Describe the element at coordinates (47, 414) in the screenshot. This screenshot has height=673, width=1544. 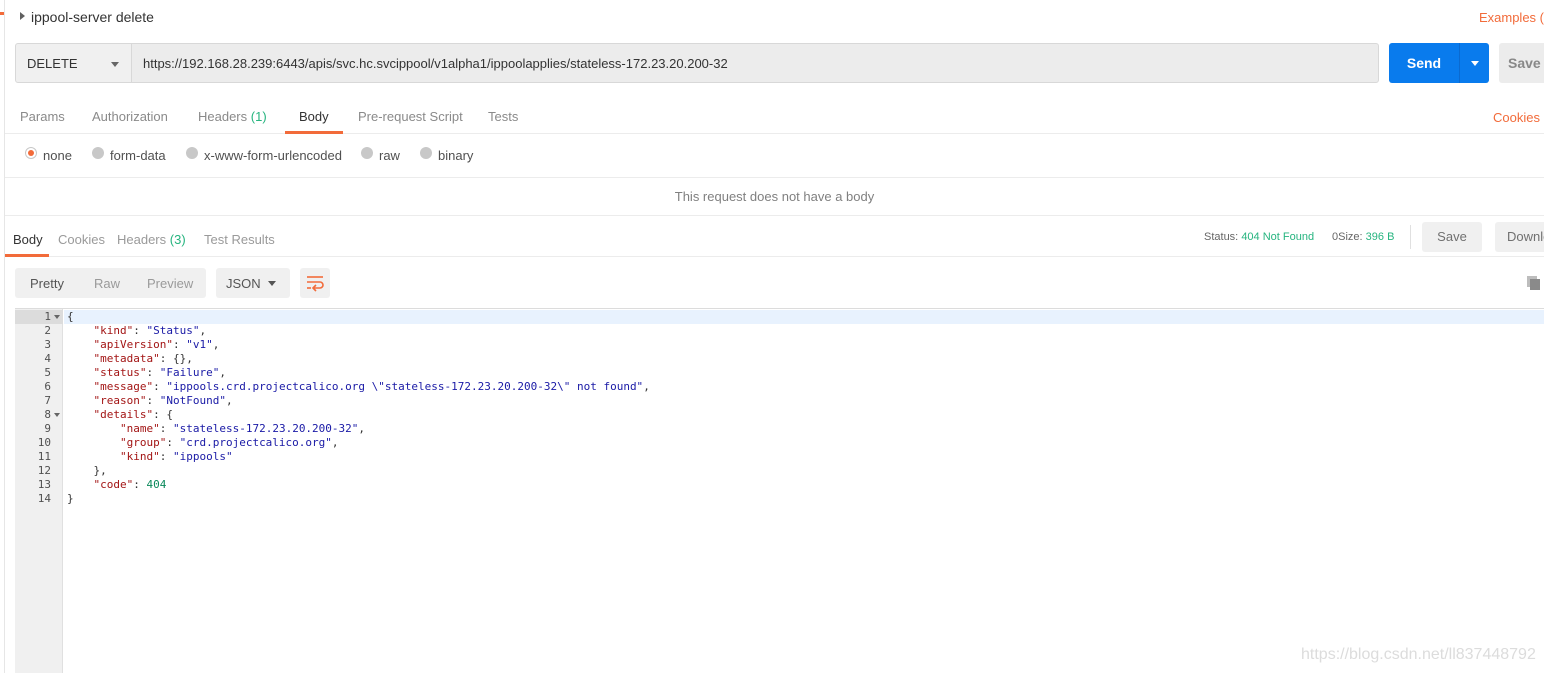
I see `line-number: 8` at that location.